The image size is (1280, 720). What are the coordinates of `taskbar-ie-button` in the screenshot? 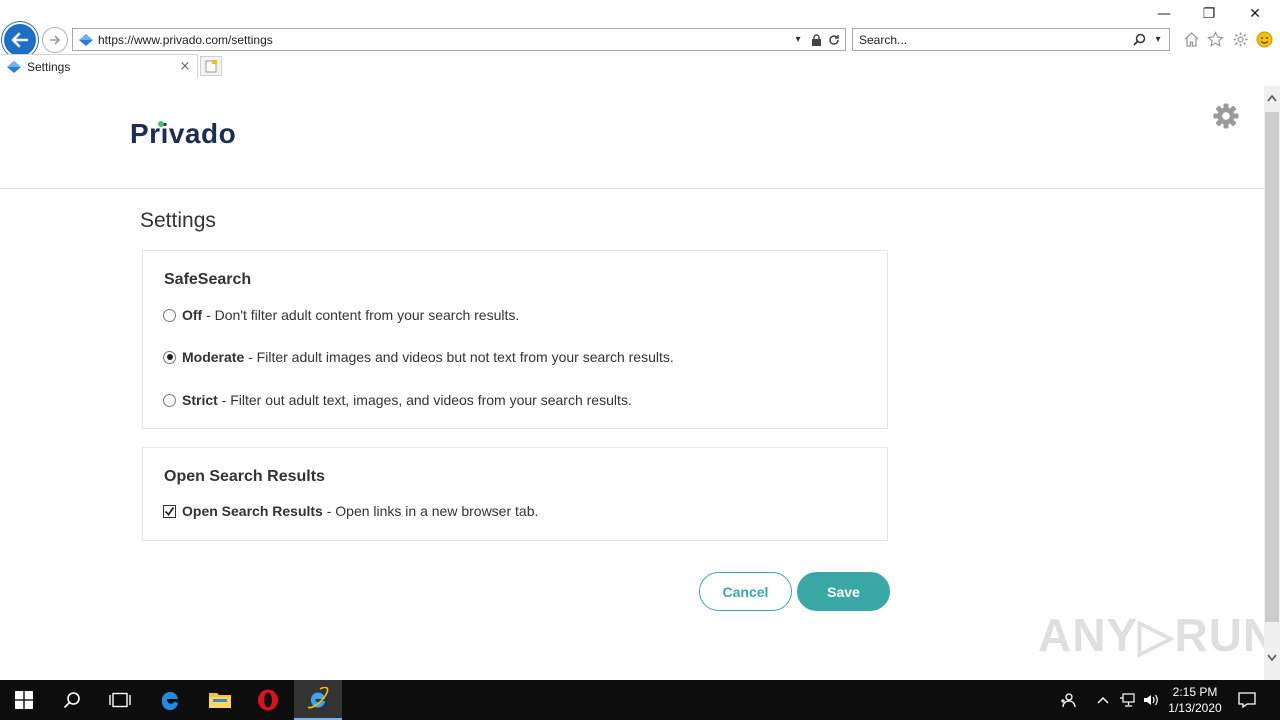 It's located at (318, 700).